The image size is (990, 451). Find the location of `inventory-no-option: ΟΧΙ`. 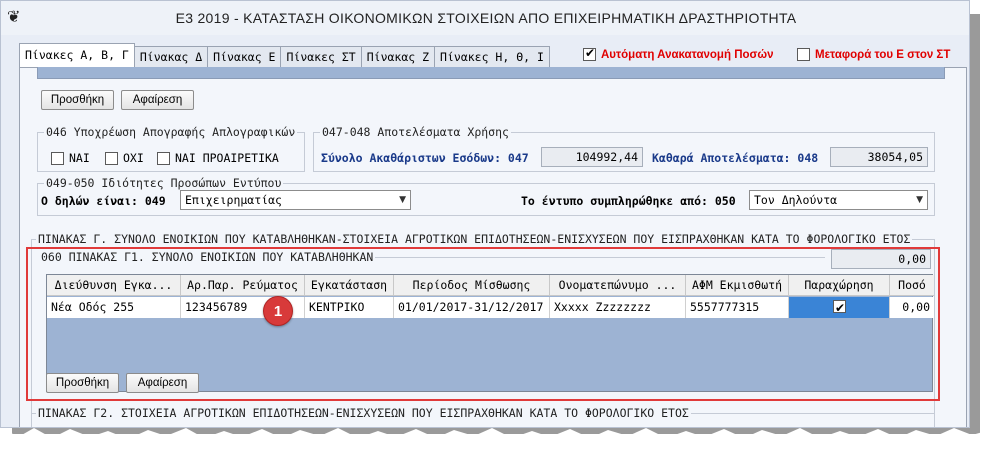

inventory-no-option: ΟΧΙ is located at coordinates (124, 158).